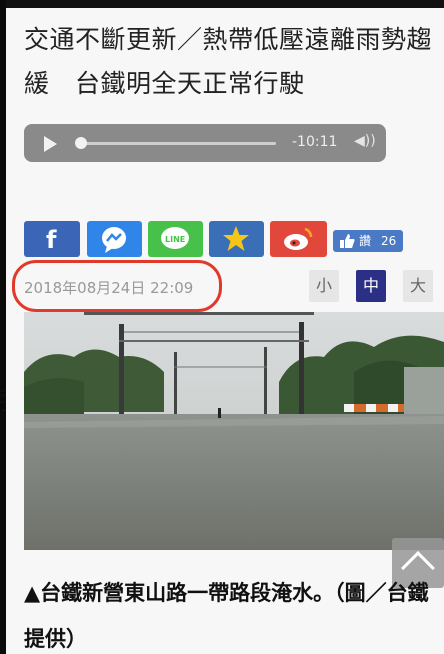 Image resolution: width=444 pixels, height=654 pixels. What do you see at coordinates (315, 142) in the screenshot?
I see `audio-time-remaining: -10:11` at bounding box center [315, 142].